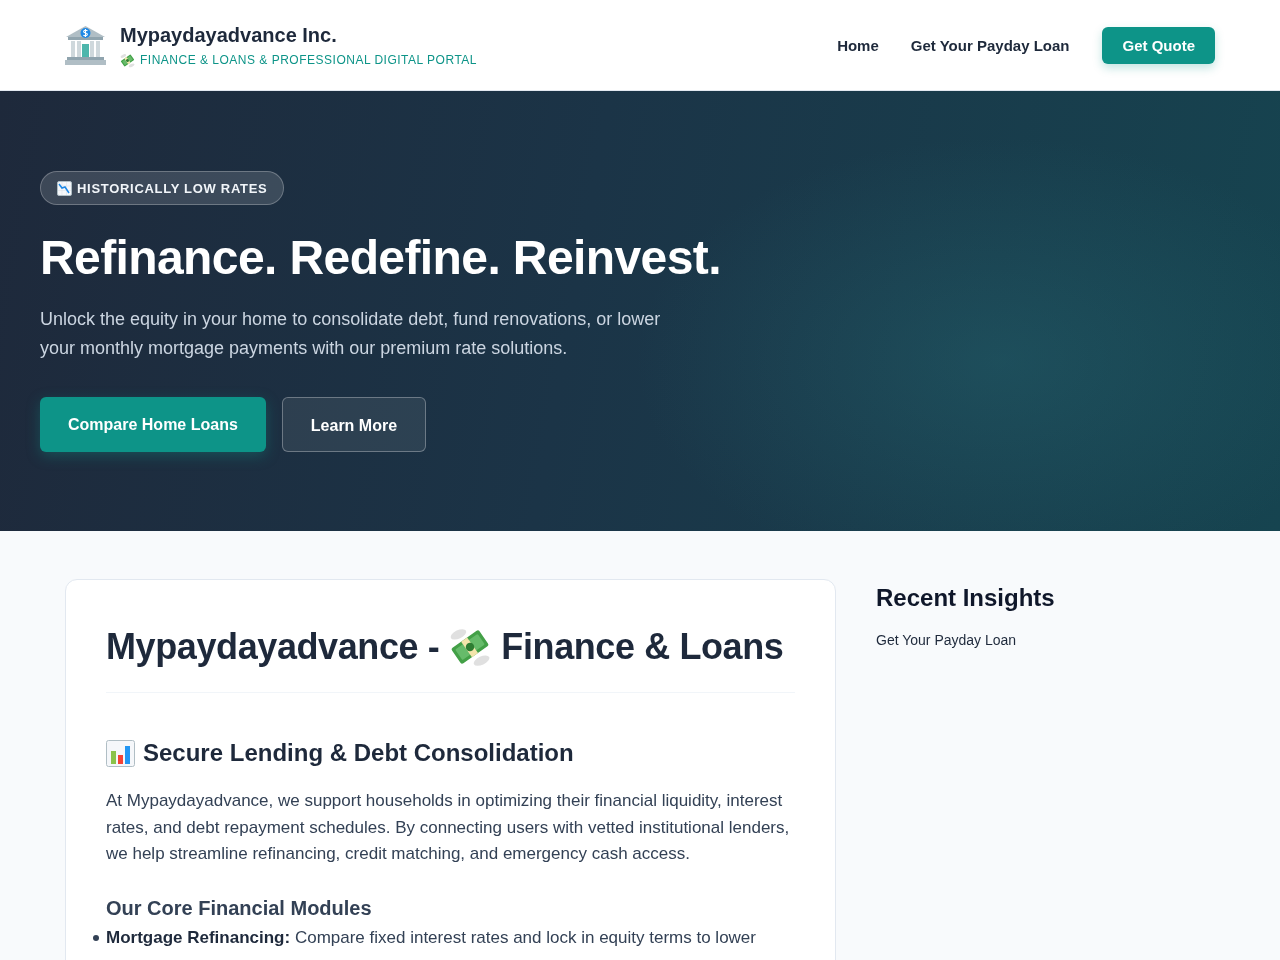  What do you see at coordinates (431, 937) in the screenshot?
I see `list-item-text: Mortgage Refinancing: Compare fixed interest rates and lock in equity terms to lower` at bounding box center [431, 937].